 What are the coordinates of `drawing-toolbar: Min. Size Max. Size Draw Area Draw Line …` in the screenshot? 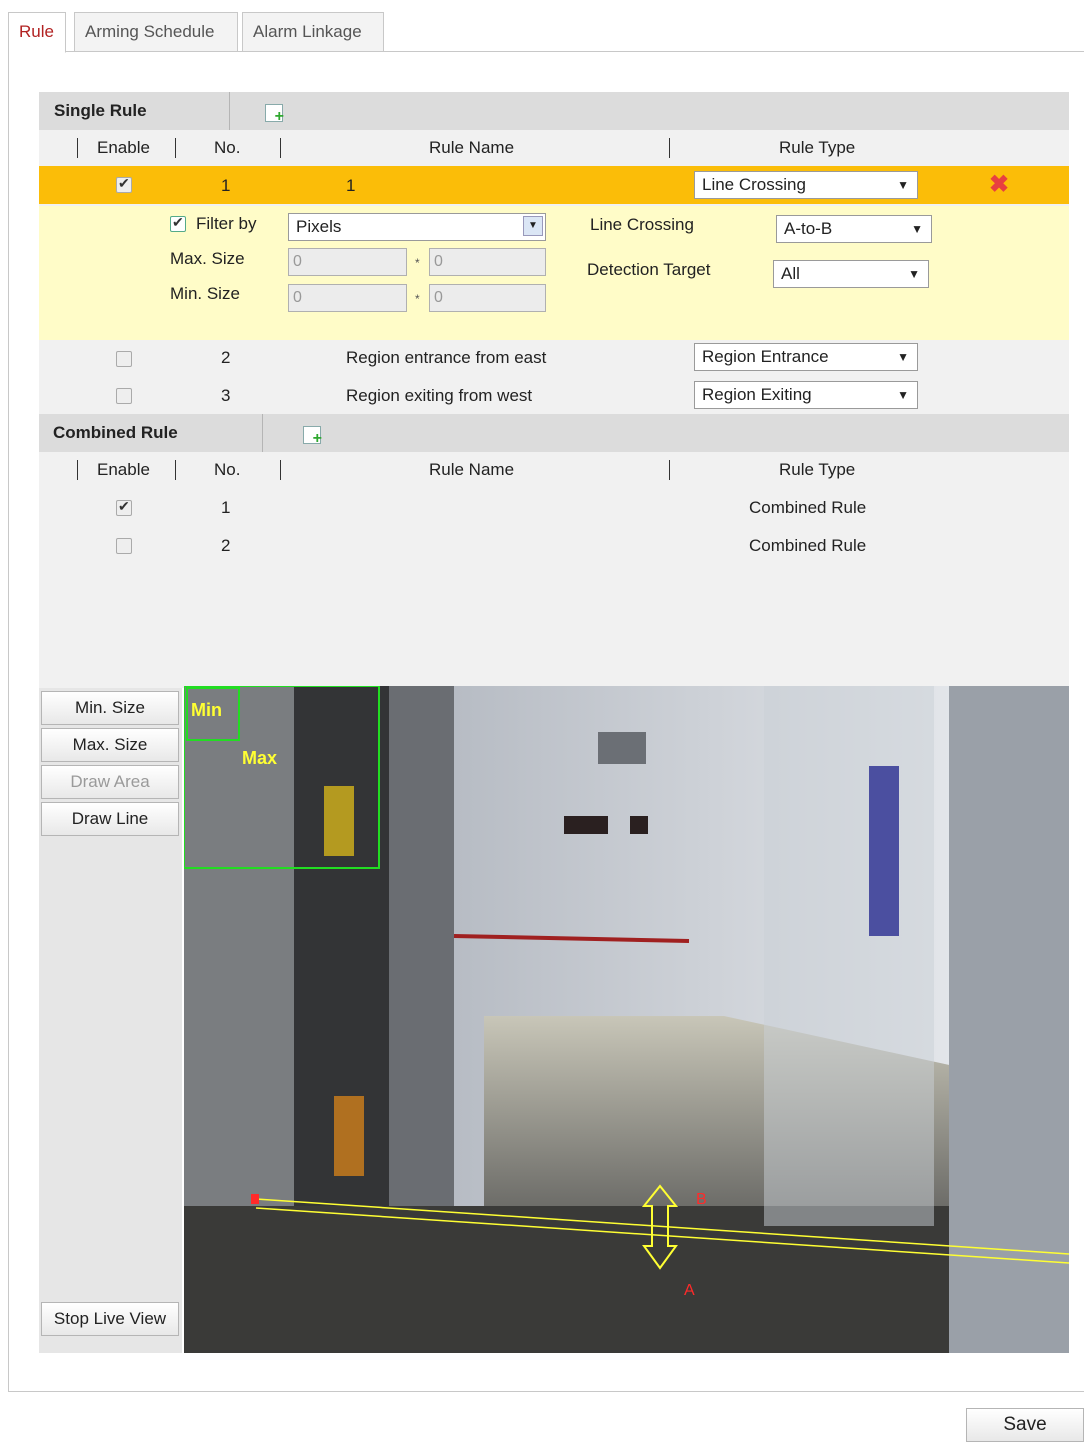 It's located at (110, 1020).